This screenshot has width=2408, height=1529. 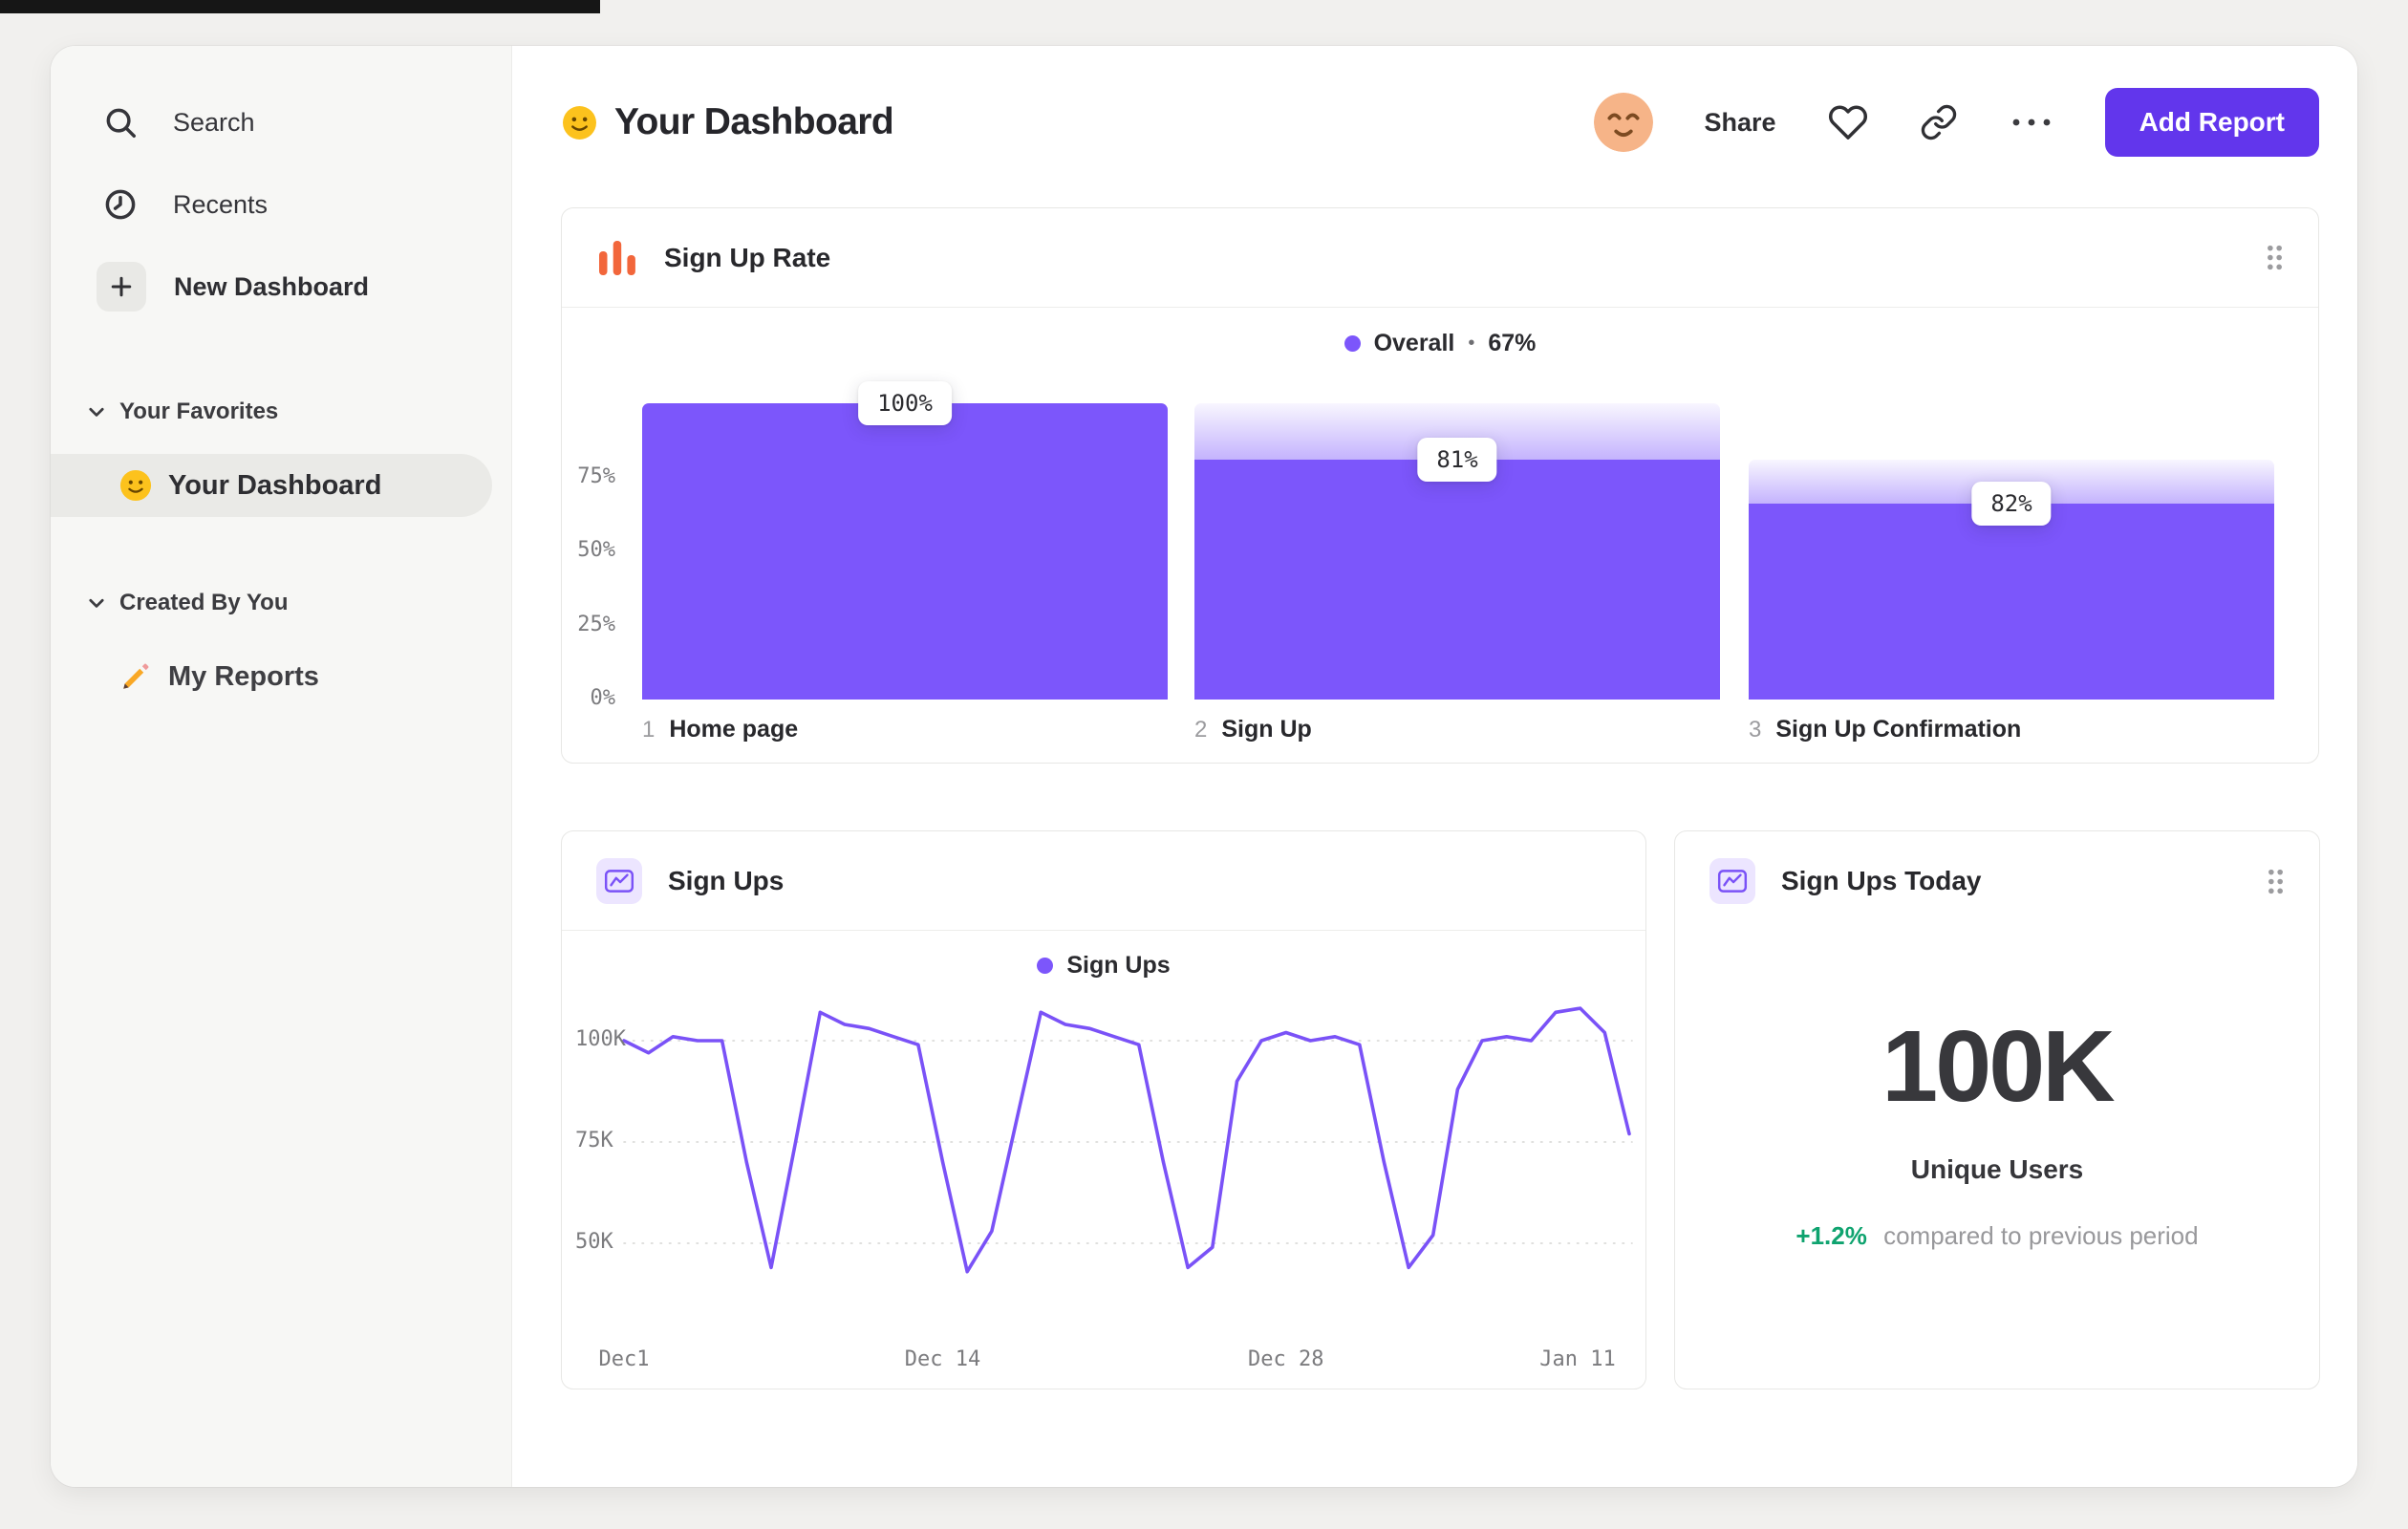 What do you see at coordinates (1899, 729) in the screenshot?
I see `funnel-category-name: Sign Up Confirmation` at bounding box center [1899, 729].